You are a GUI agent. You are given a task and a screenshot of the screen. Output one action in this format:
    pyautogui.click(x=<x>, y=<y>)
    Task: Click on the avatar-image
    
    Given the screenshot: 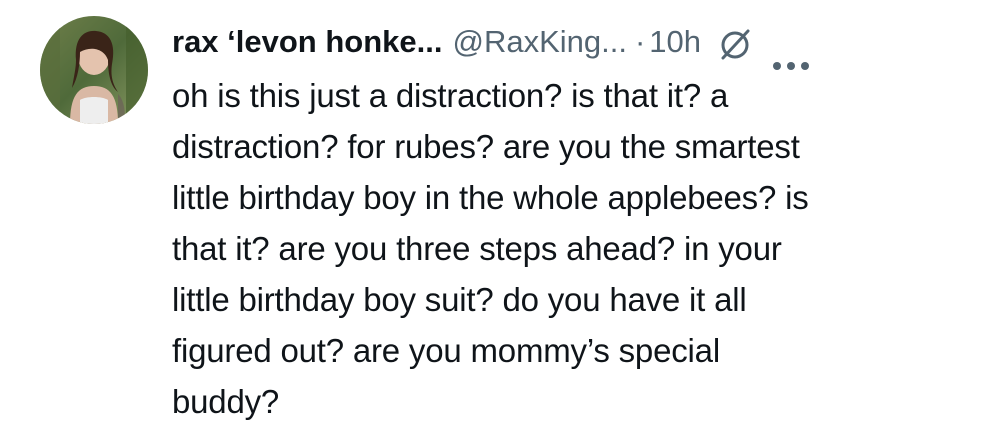 What is the action you would take?
    pyautogui.click(x=94, y=70)
    